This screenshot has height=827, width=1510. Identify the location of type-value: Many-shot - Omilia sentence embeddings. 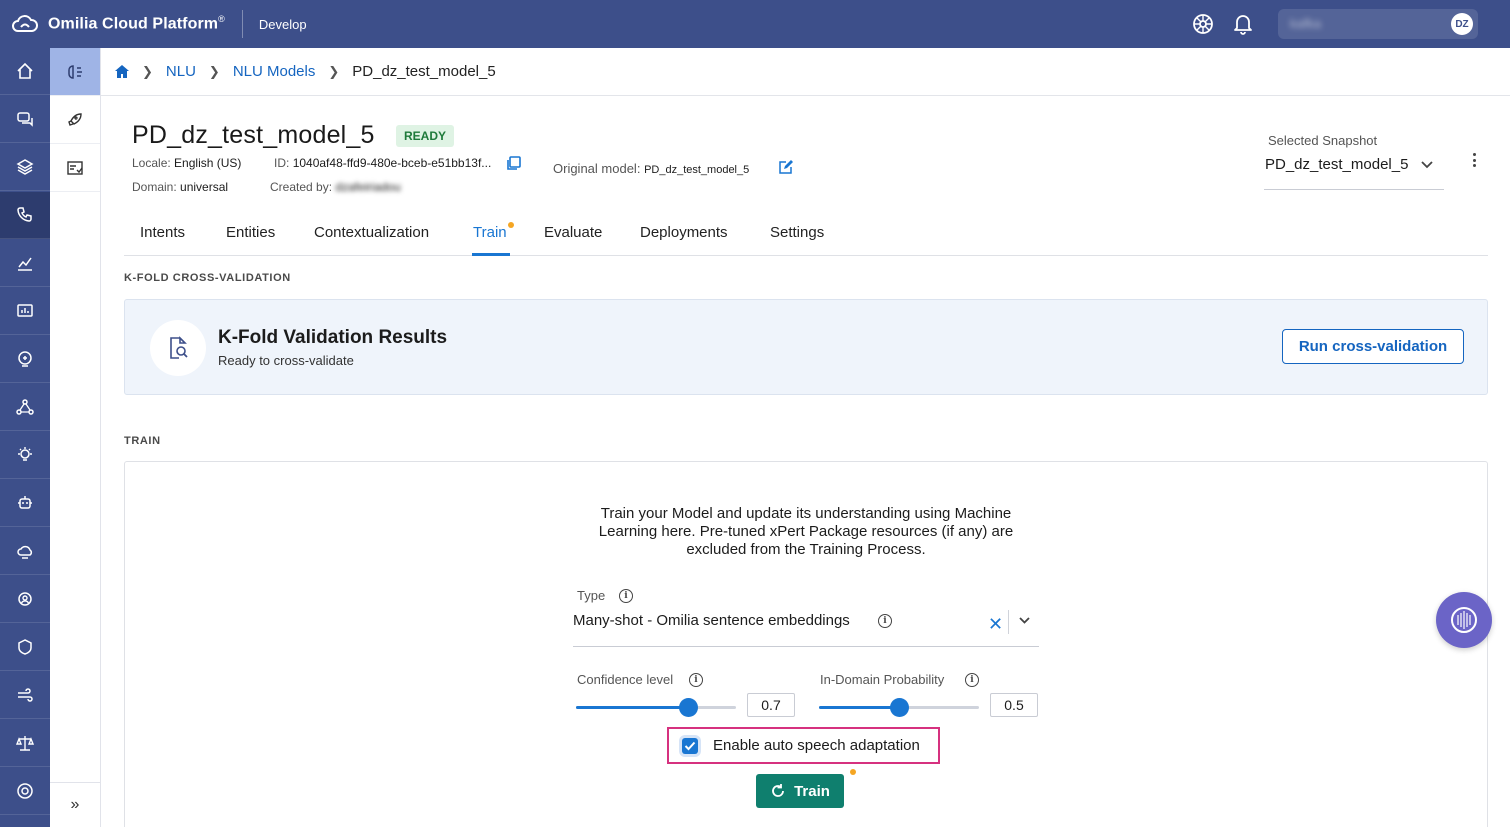
(711, 620).